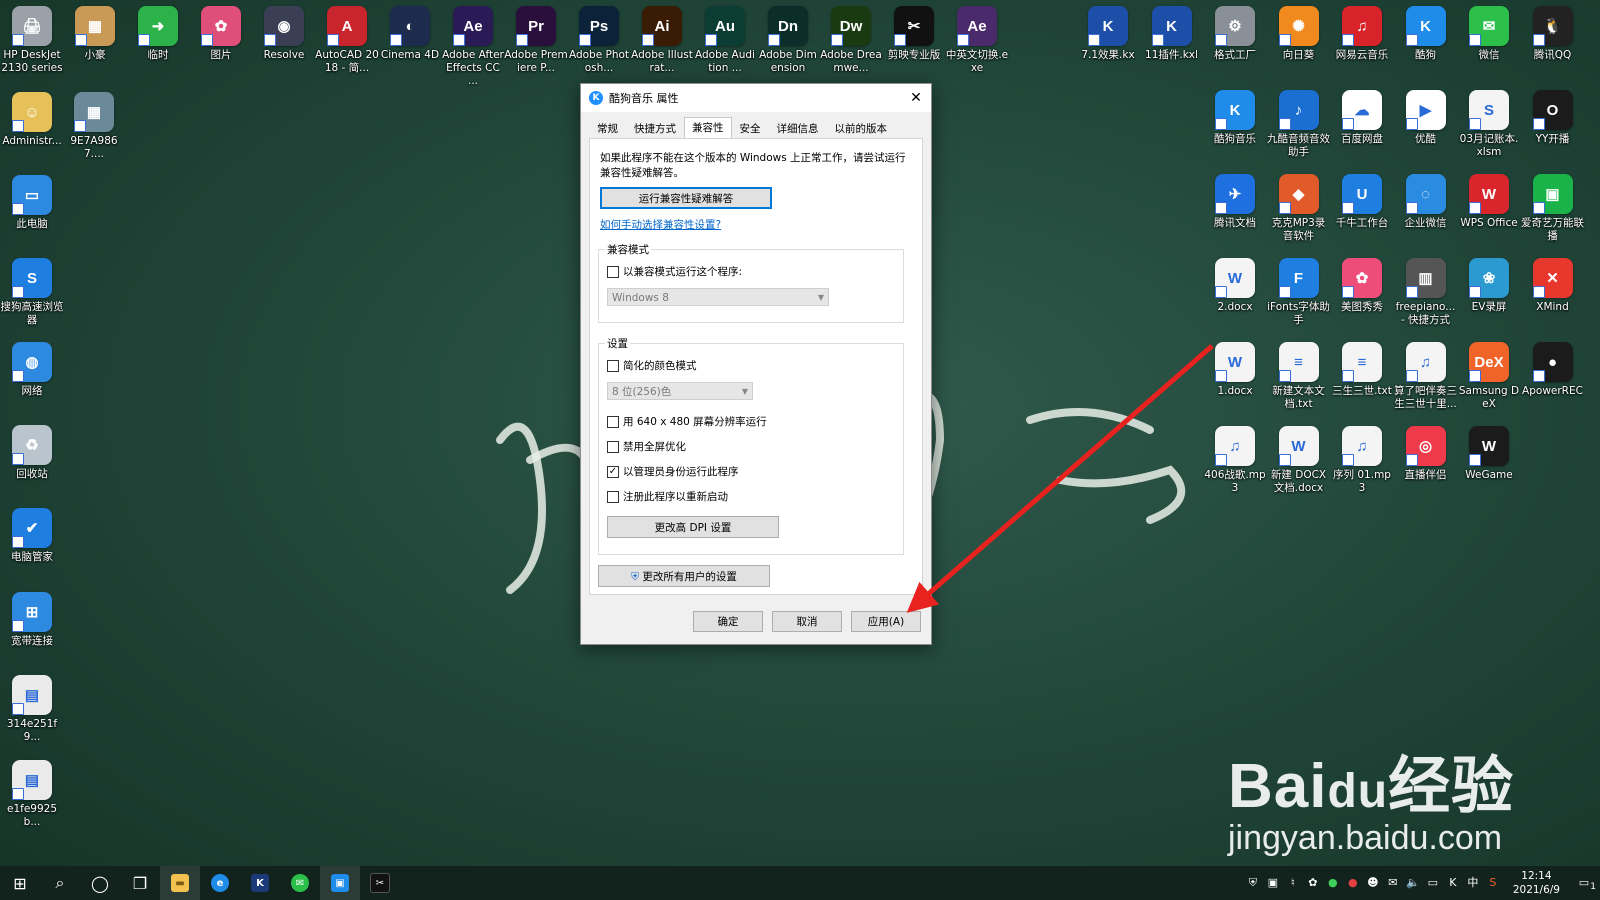  What do you see at coordinates (1108, 34) in the screenshot?
I see `desktop-icon-kx-file: K 7.1效果.kx` at bounding box center [1108, 34].